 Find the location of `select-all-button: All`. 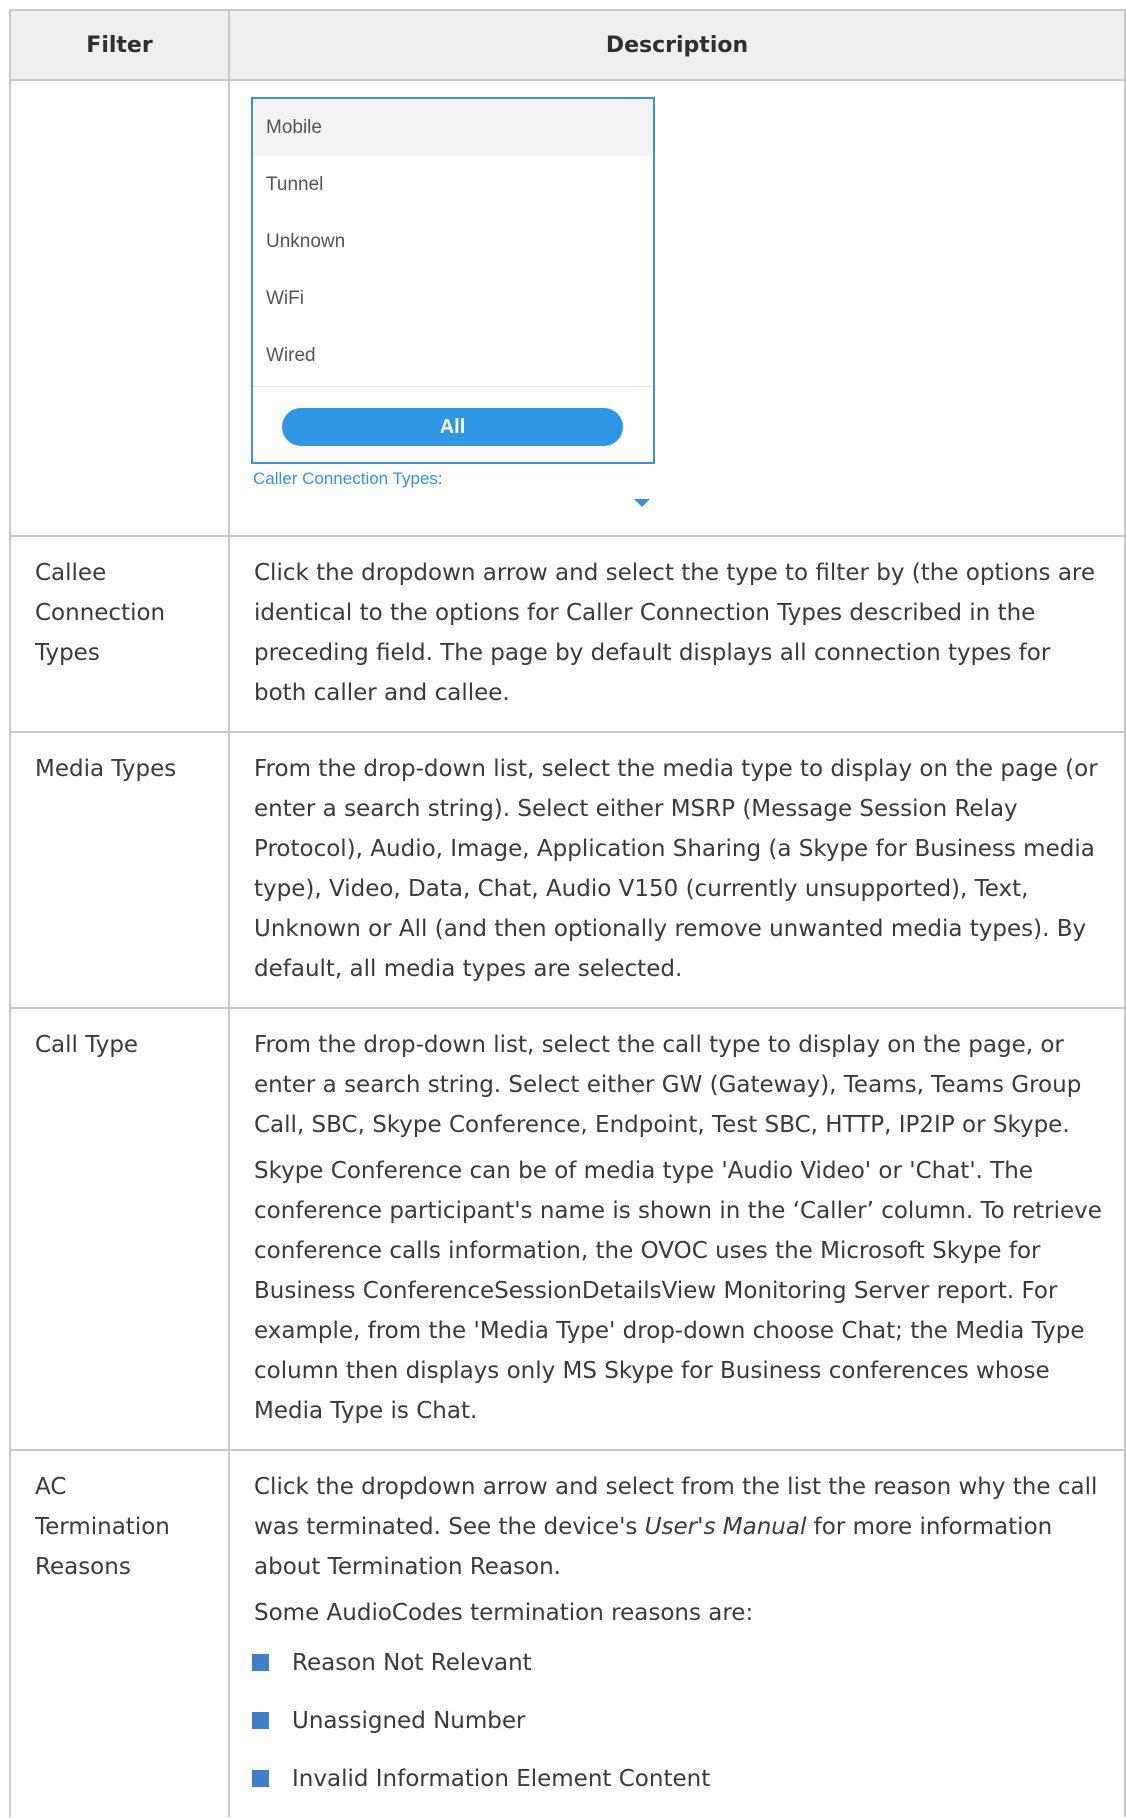

select-all-button: All is located at coordinates (452, 427).